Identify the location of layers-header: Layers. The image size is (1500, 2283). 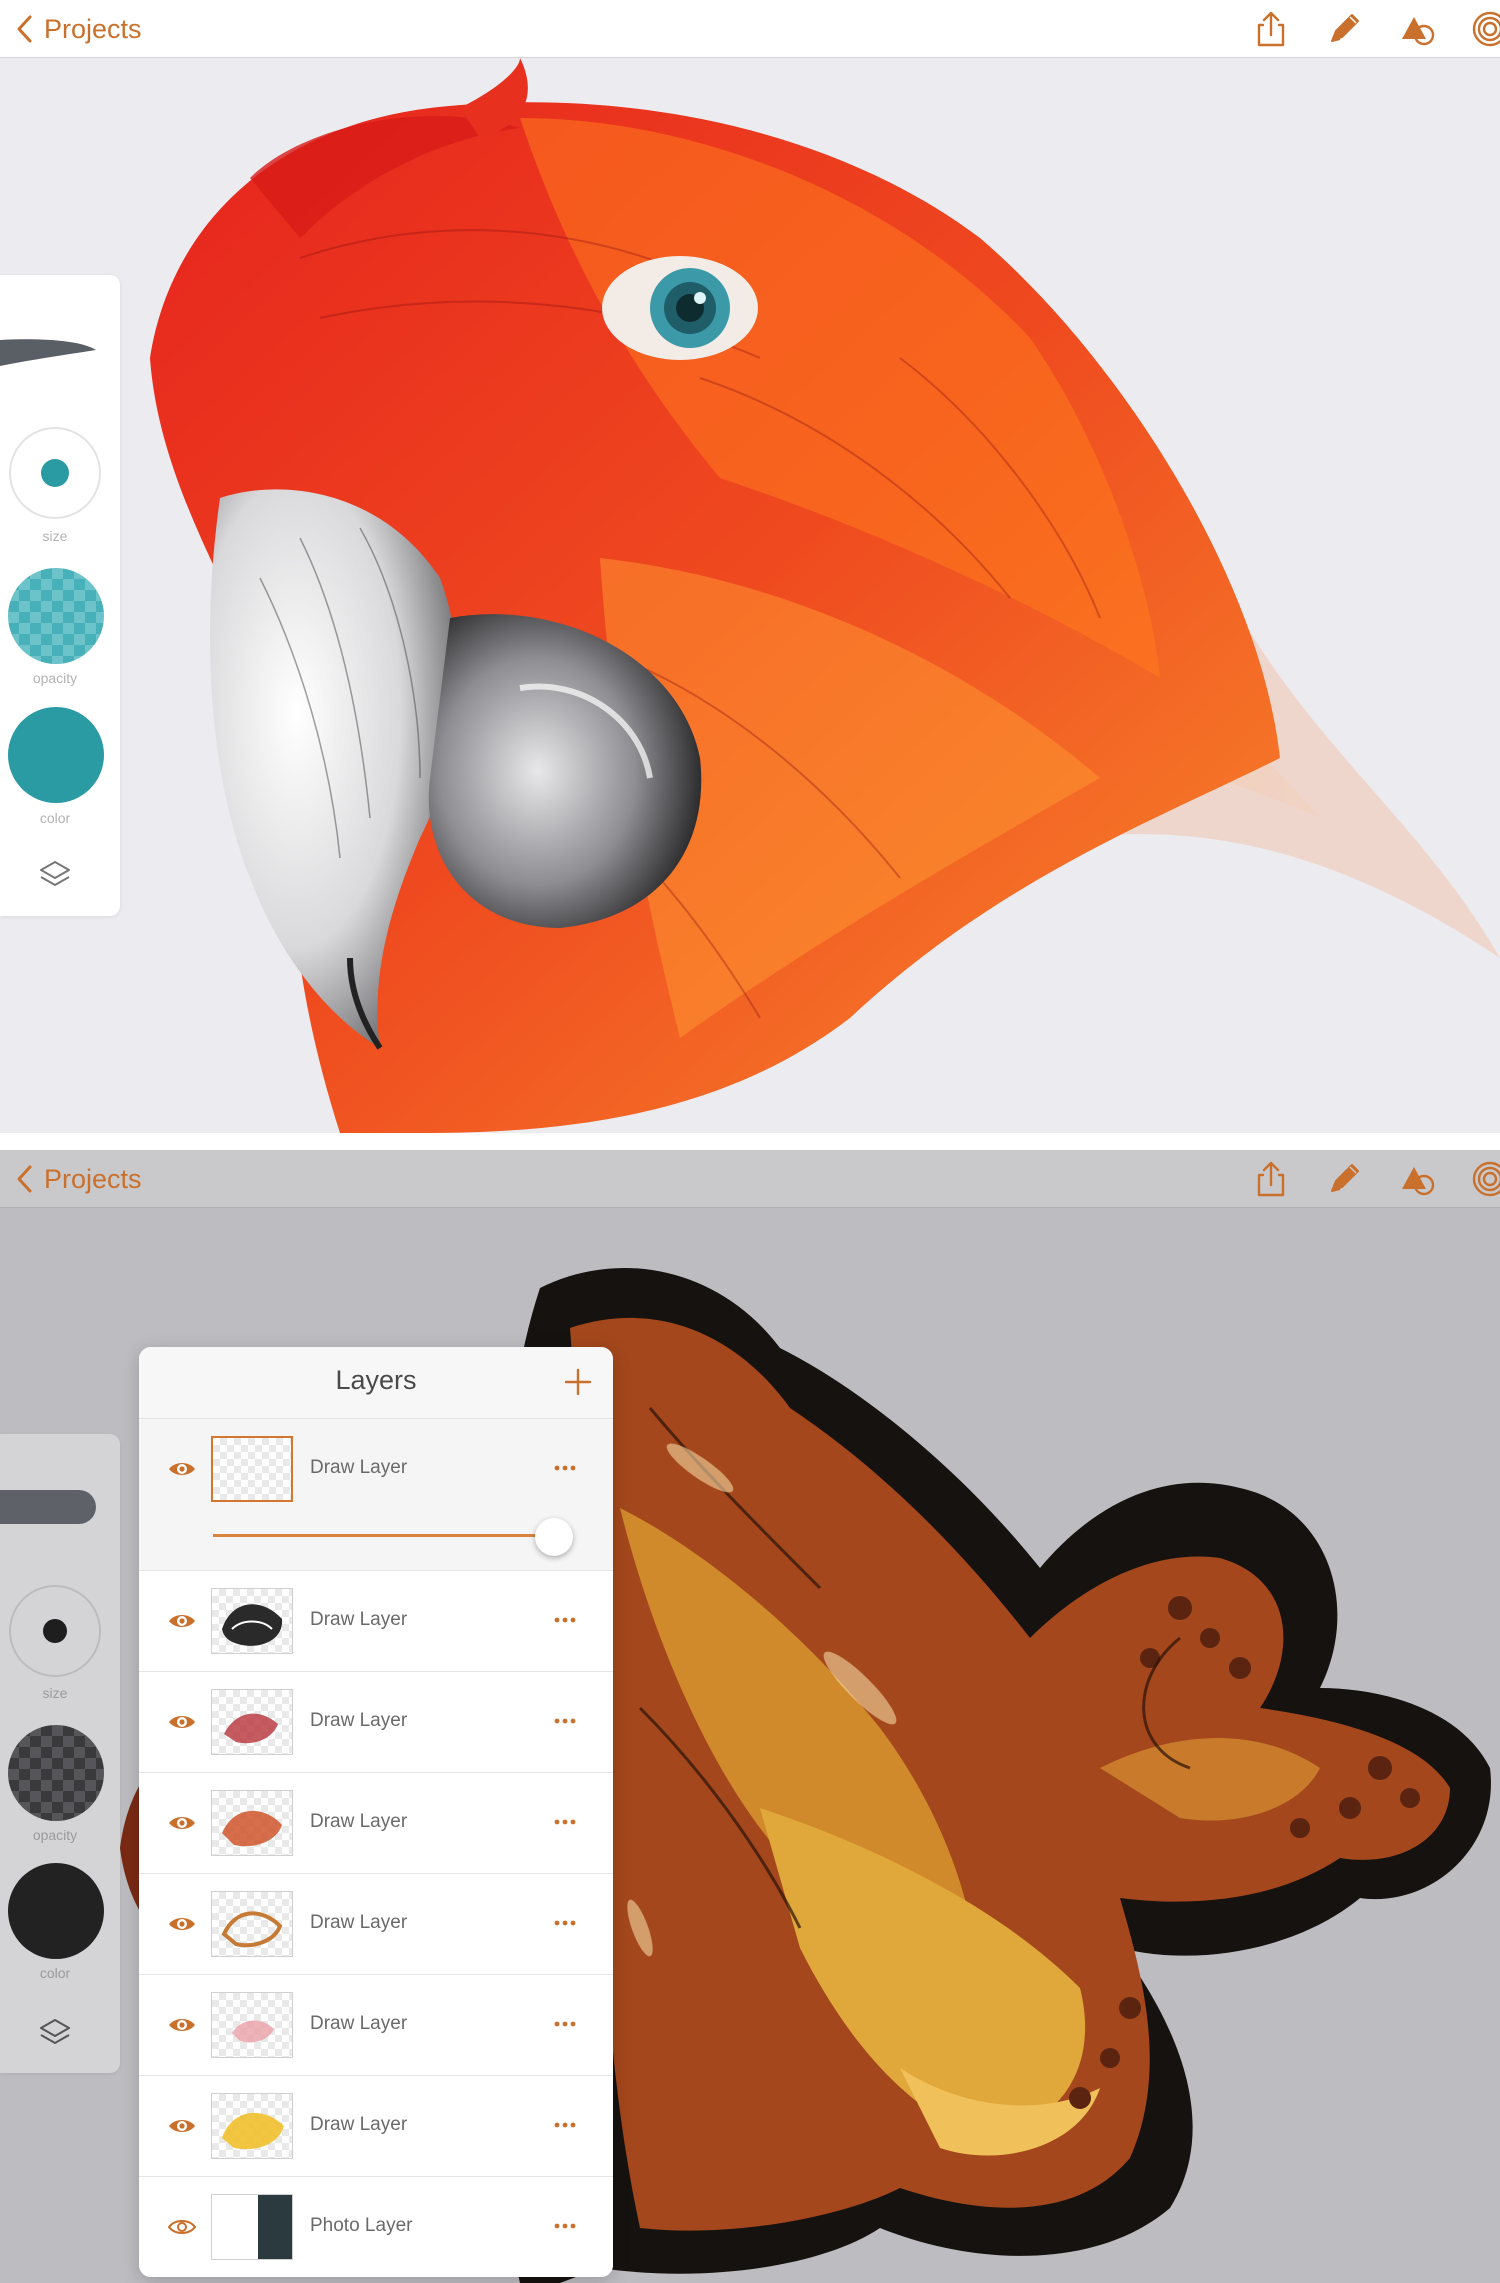
(376, 1383).